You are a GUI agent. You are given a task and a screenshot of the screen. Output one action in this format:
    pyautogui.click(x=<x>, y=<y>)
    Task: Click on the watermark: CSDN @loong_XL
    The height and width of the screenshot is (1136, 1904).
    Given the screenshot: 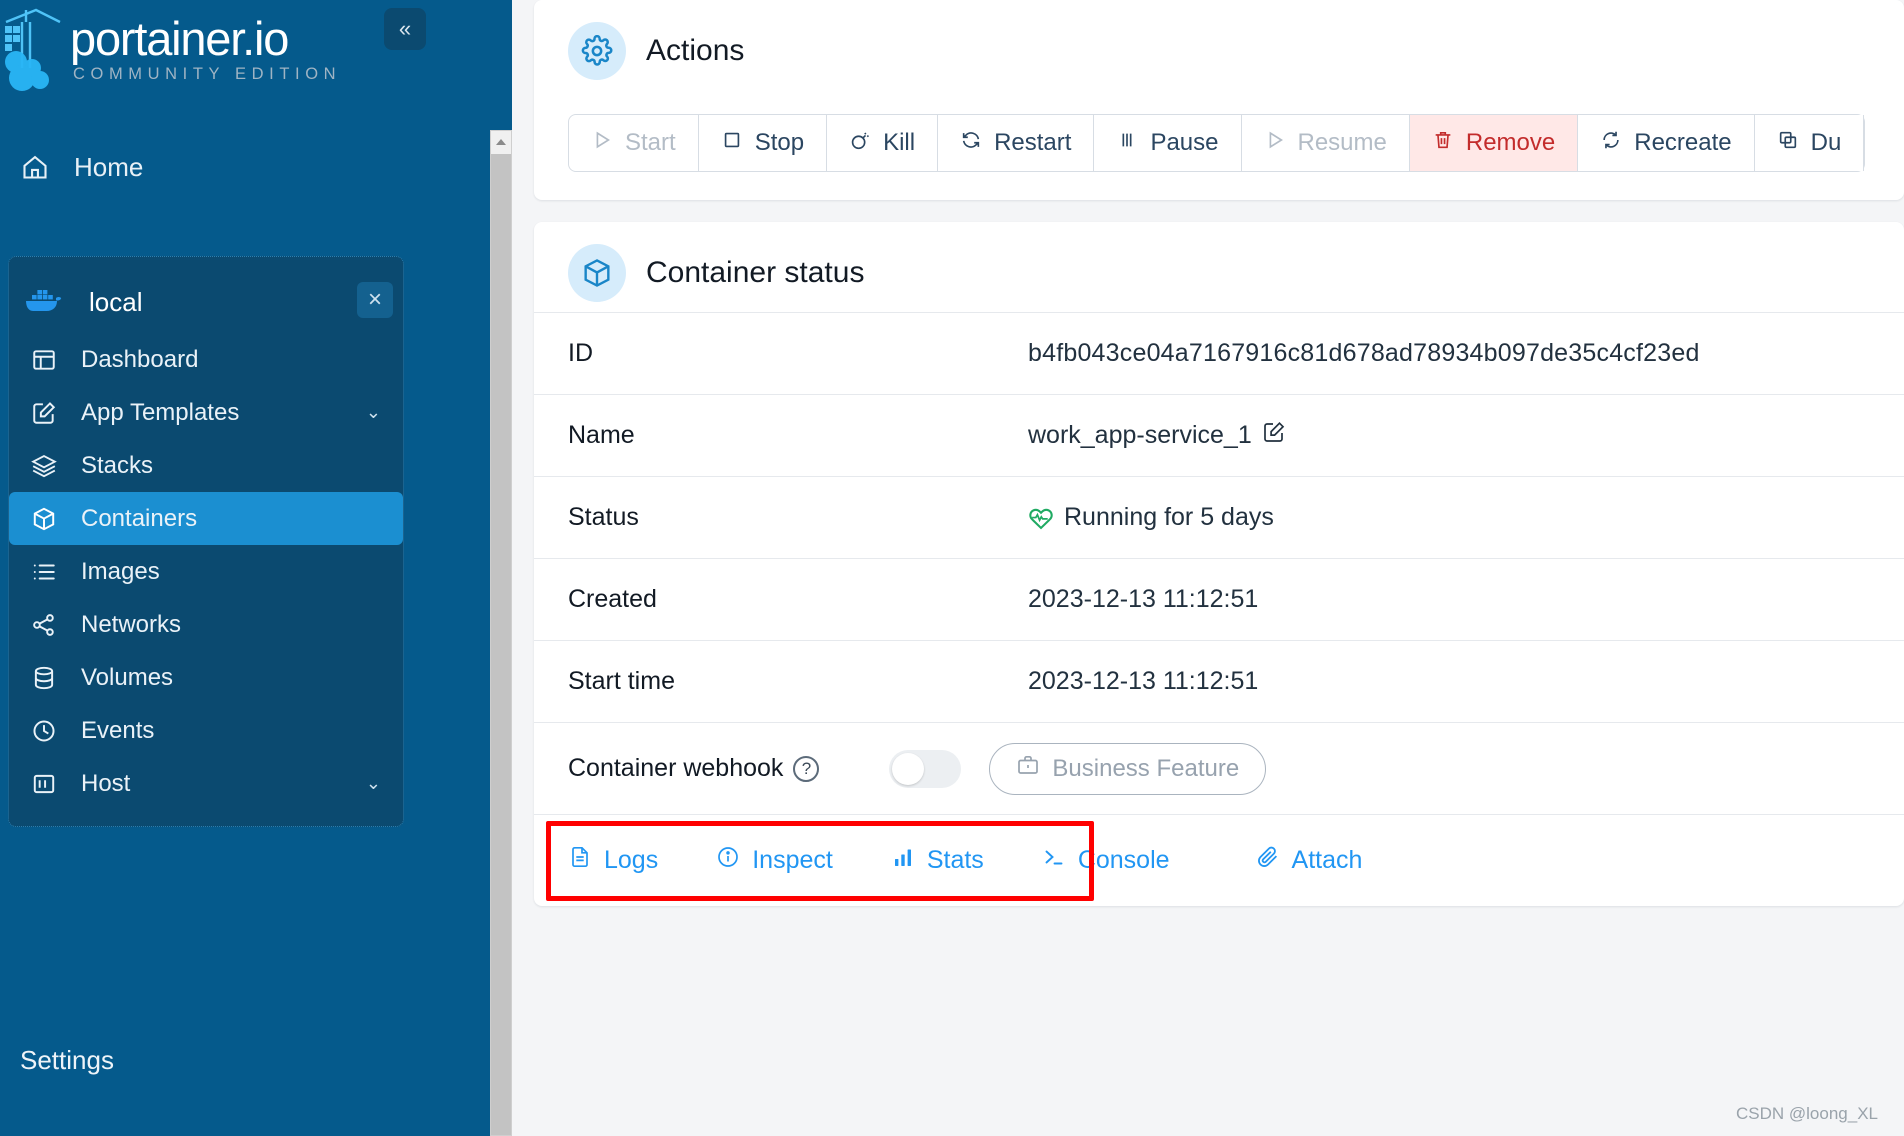 What is the action you would take?
    pyautogui.click(x=1807, y=1113)
    